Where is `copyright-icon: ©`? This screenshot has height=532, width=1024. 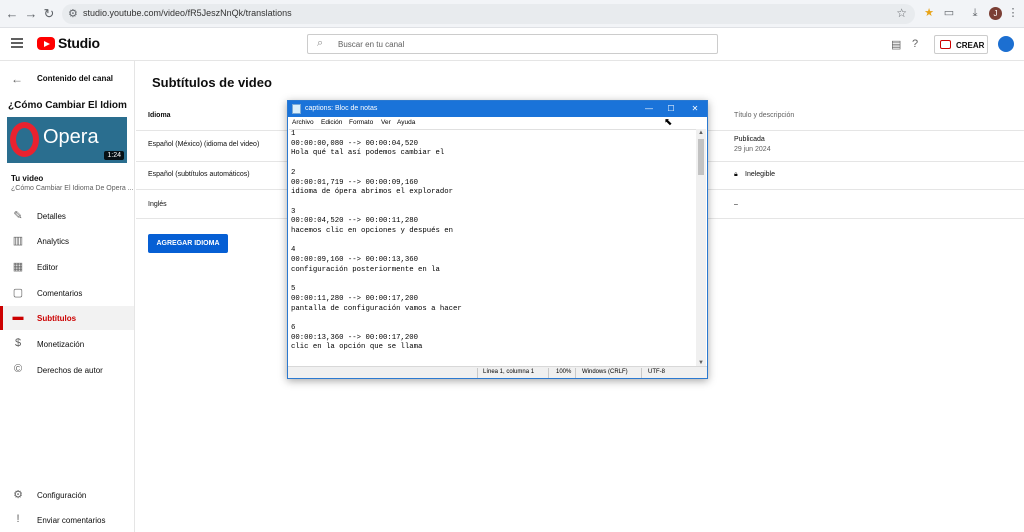 copyright-icon: © is located at coordinates (18, 369).